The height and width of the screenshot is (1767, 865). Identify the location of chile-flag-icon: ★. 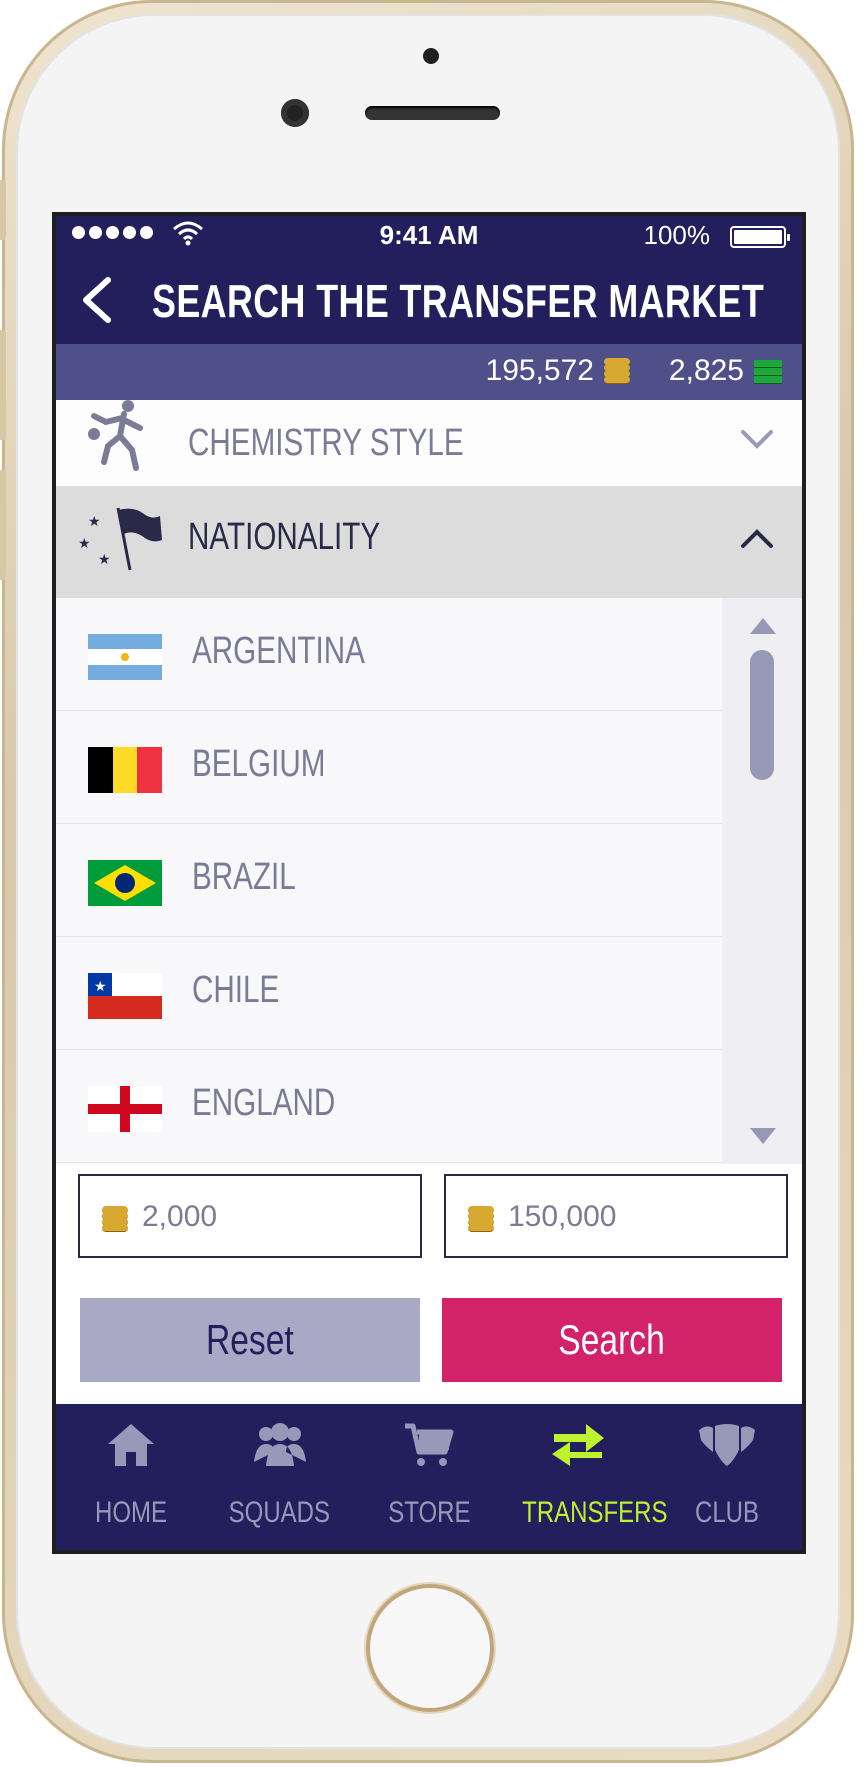
(125, 996).